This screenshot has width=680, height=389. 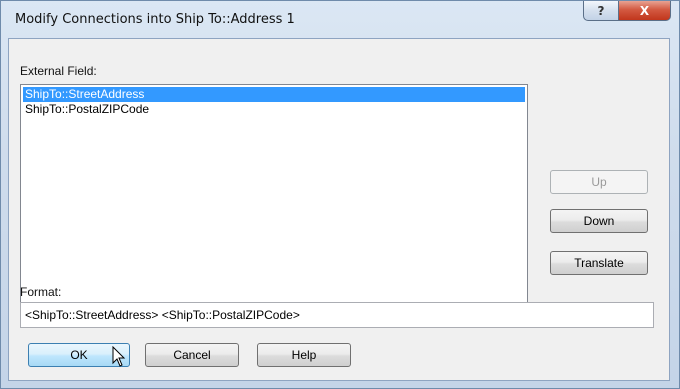 What do you see at coordinates (304, 355) in the screenshot?
I see `help-button: Help` at bounding box center [304, 355].